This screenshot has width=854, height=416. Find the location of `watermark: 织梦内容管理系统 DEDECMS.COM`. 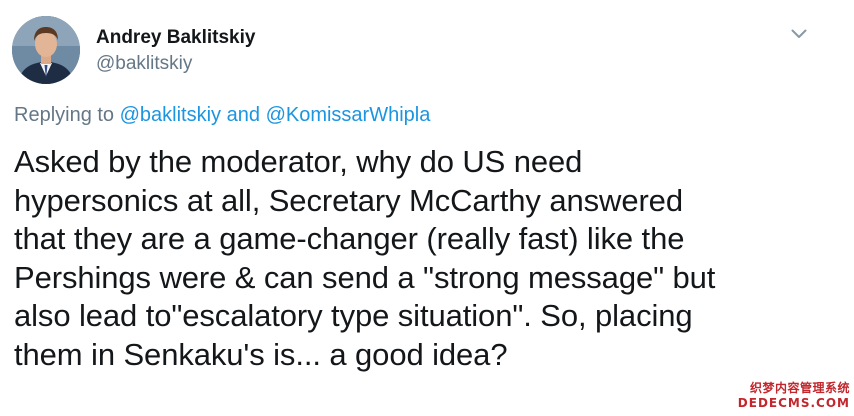

watermark: 织梦内容管理系统 DEDECMS.COM is located at coordinates (793, 396).